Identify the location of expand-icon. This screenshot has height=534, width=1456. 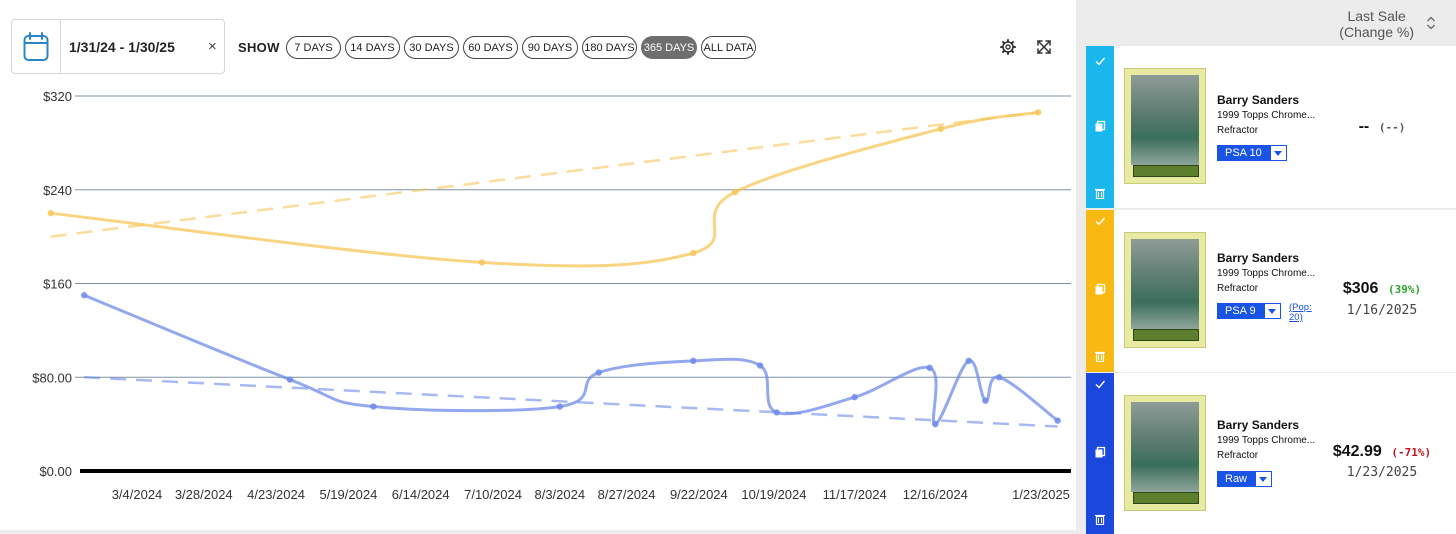
(1044, 47).